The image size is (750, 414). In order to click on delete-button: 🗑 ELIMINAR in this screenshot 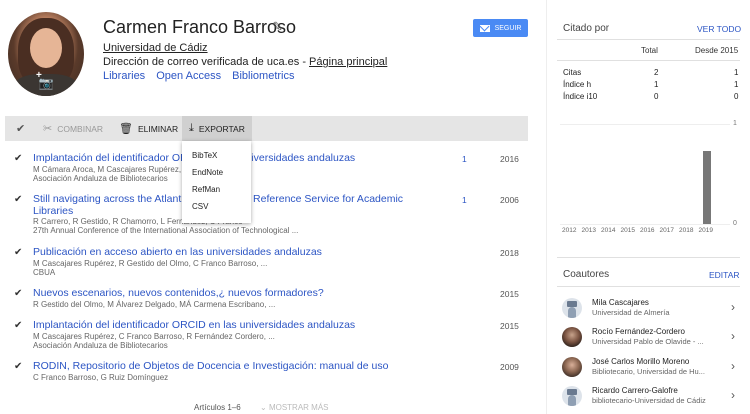, I will do `click(148, 128)`.